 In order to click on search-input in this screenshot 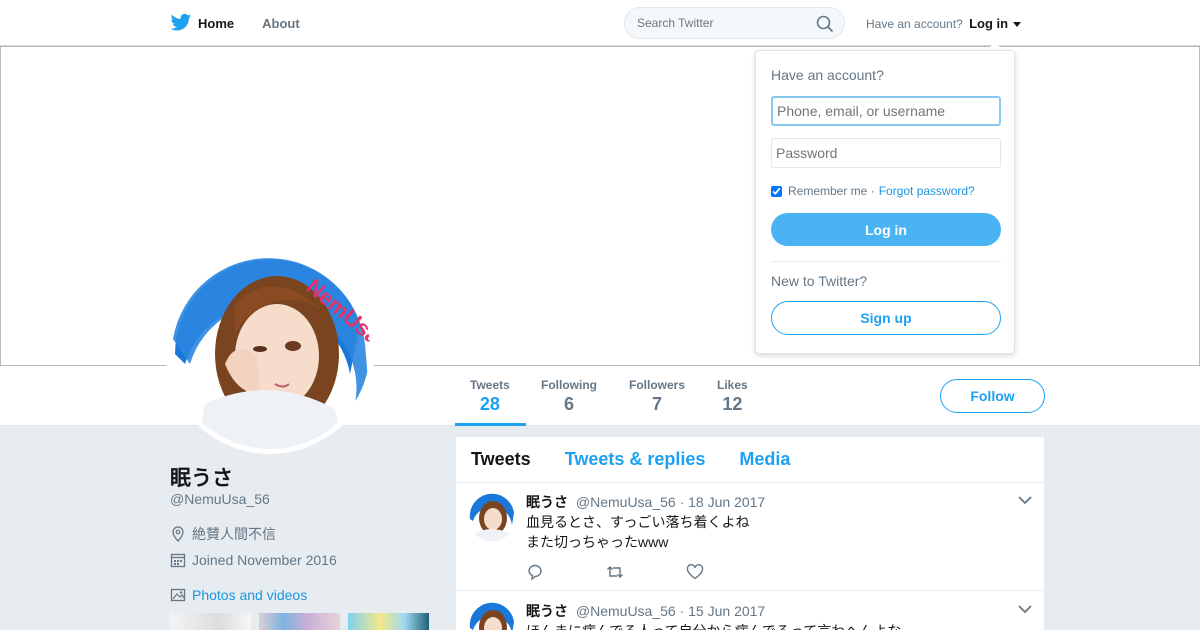, I will do `click(715, 23)`.